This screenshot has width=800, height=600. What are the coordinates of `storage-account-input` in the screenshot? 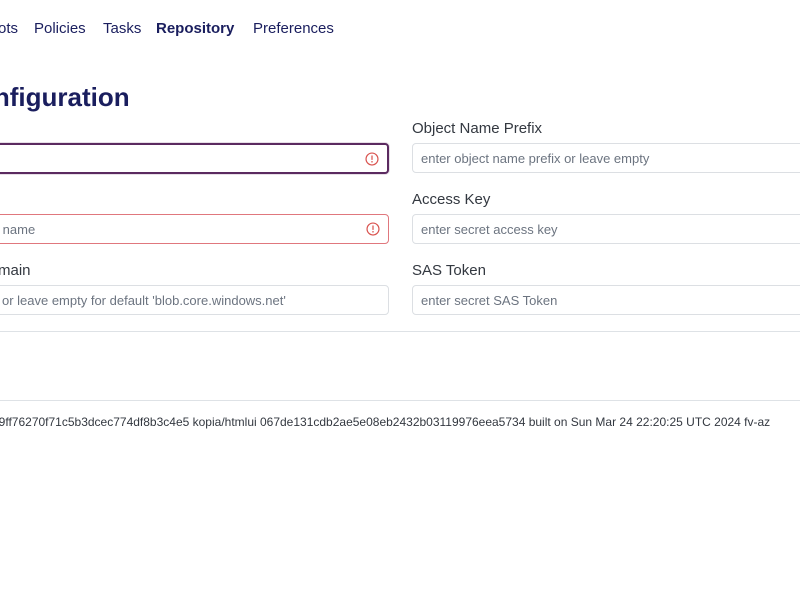 It's located at (194, 229).